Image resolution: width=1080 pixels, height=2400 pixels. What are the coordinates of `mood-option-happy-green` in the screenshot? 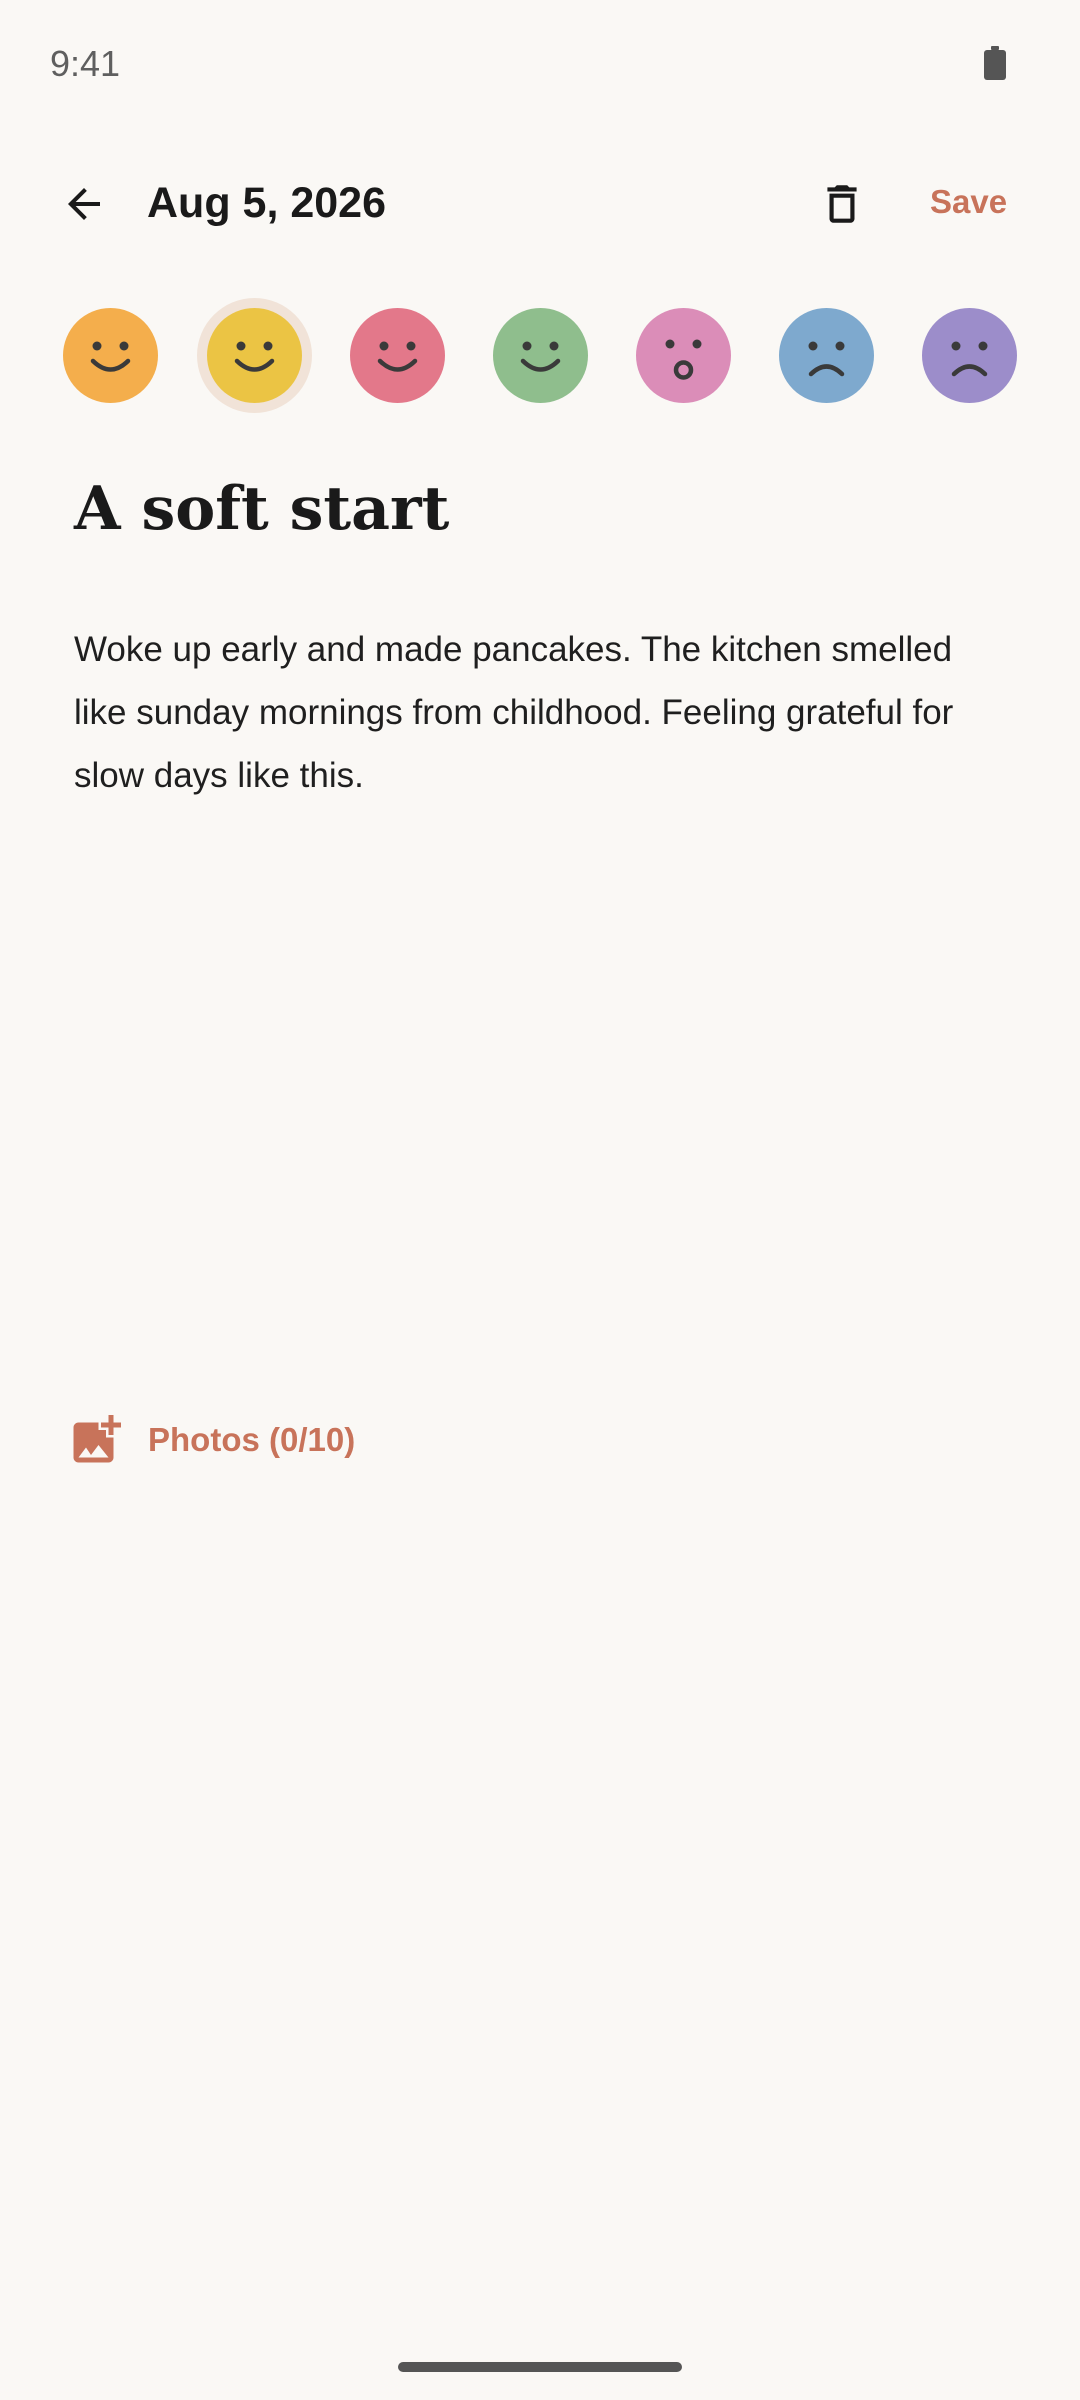 It's located at (540, 355).